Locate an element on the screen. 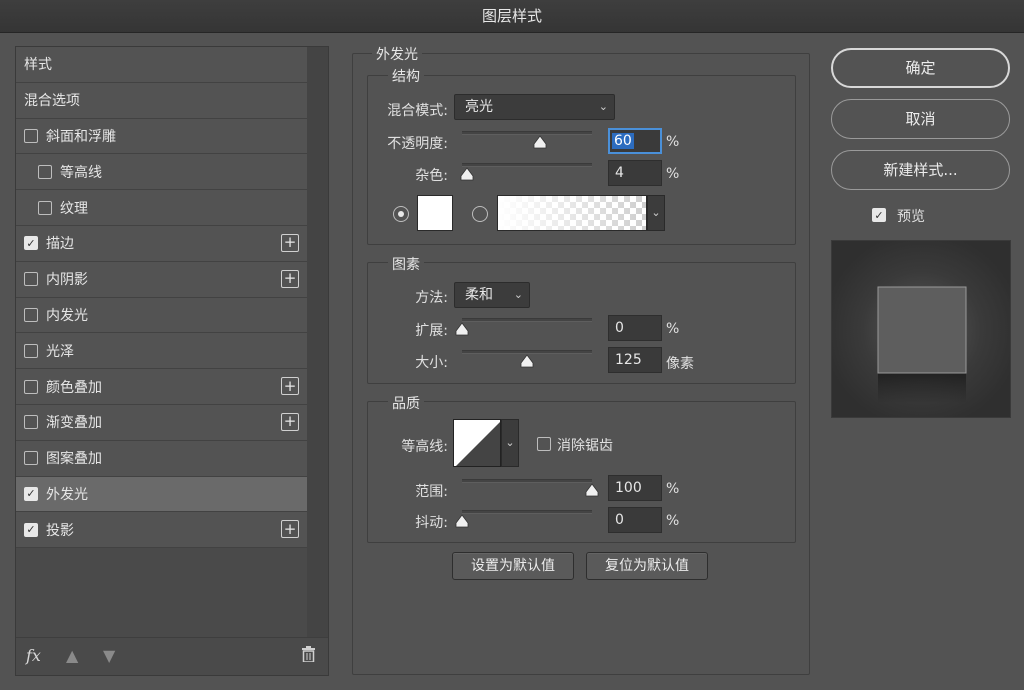 The height and width of the screenshot is (690, 1024). preview-checkbox: ✓ is located at coordinates (879, 215).